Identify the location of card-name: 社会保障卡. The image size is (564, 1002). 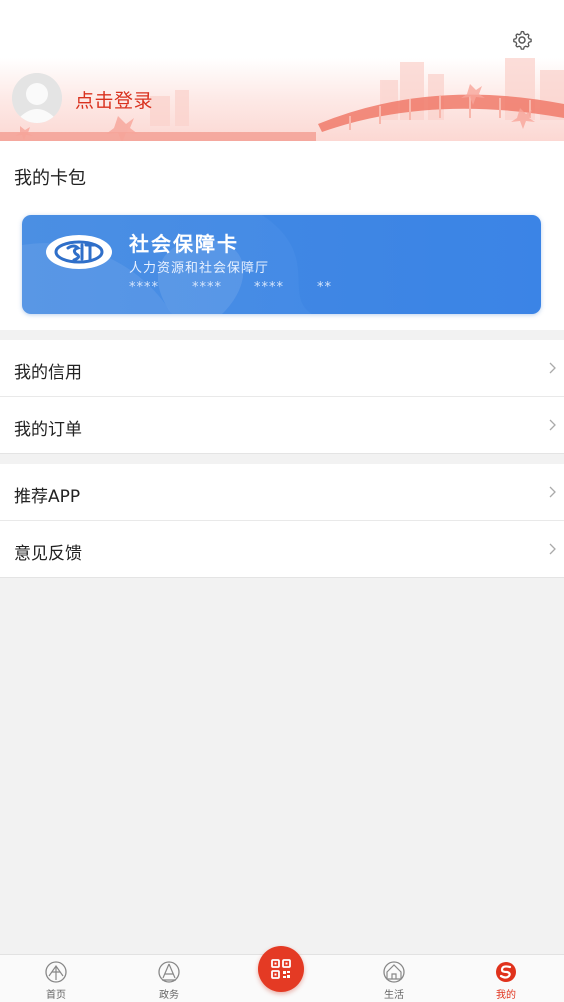
(184, 244).